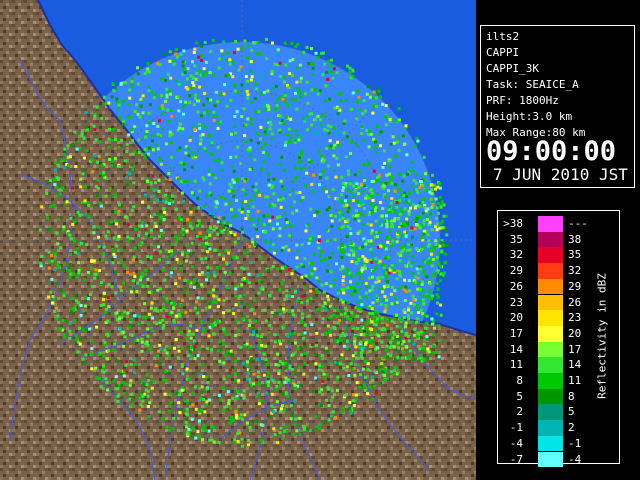  Describe the element at coordinates (503, 36) in the screenshot. I see `station-name: ilts2` at that location.